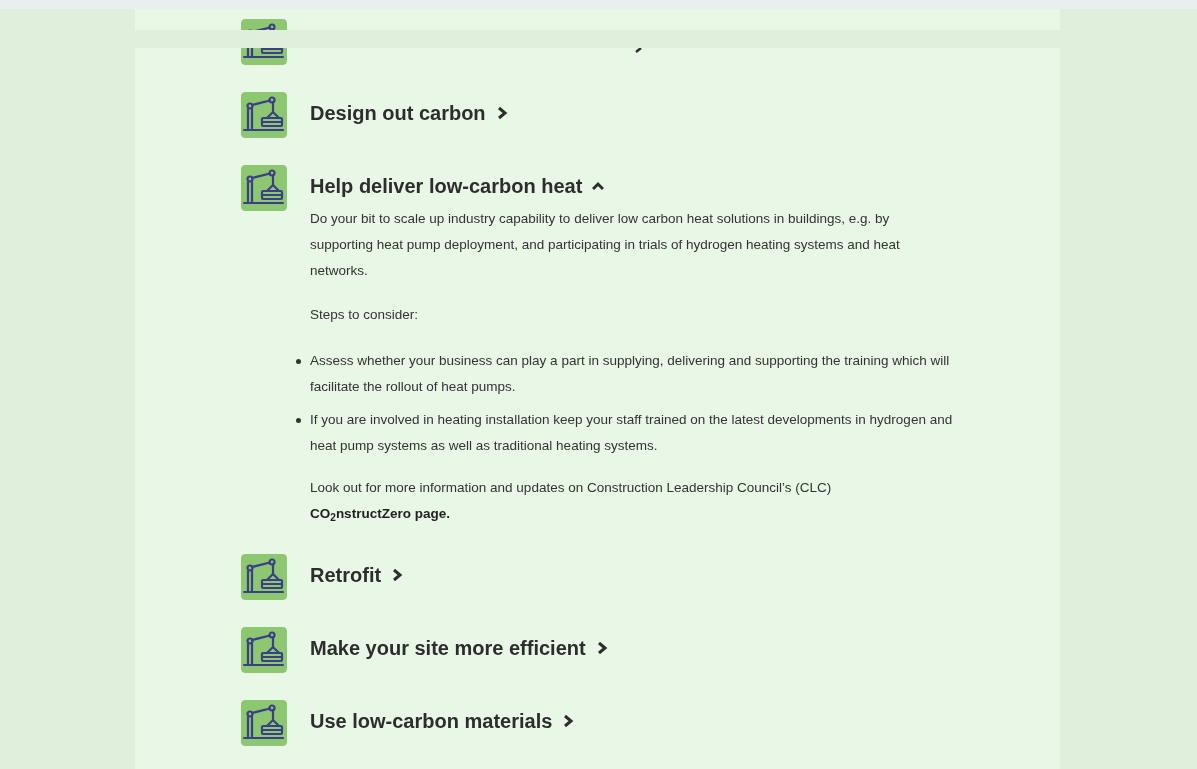 The height and width of the screenshot is (769, 1197). I want to click on note-paragraph: Look out for more information and updates on Construction Leadership Council’s (CLC) CO$_{2}$nstructZero page., so click(571, 502).